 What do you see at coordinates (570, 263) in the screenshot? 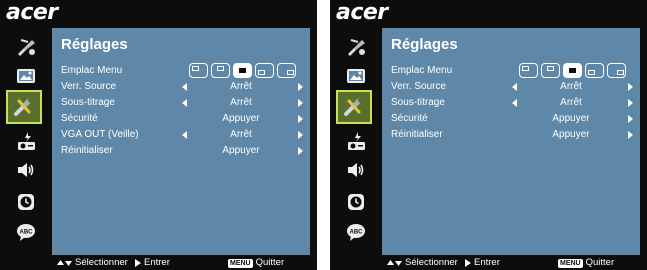
I see `menu-key-icon: MENU` at bounding box center [570, 263].